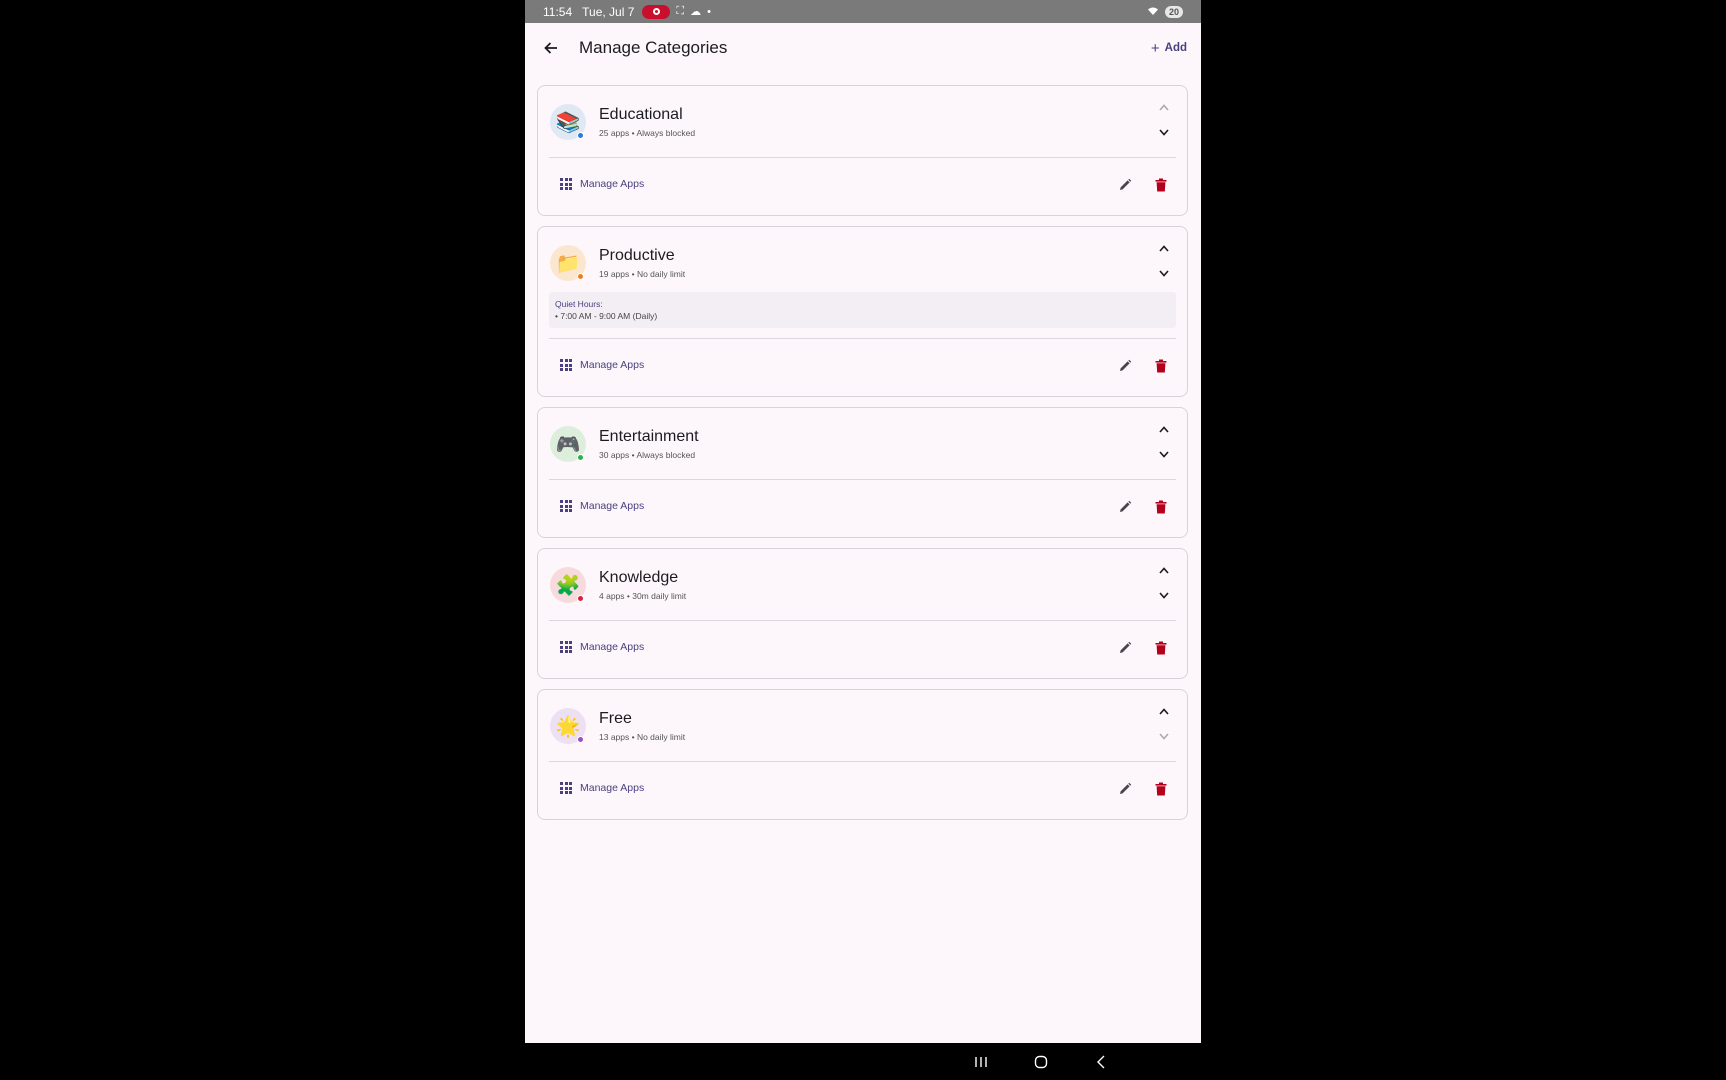 The height and width of the screenshot is (1080, 1726). I want to click on trash-icon, so click(1161, 648).